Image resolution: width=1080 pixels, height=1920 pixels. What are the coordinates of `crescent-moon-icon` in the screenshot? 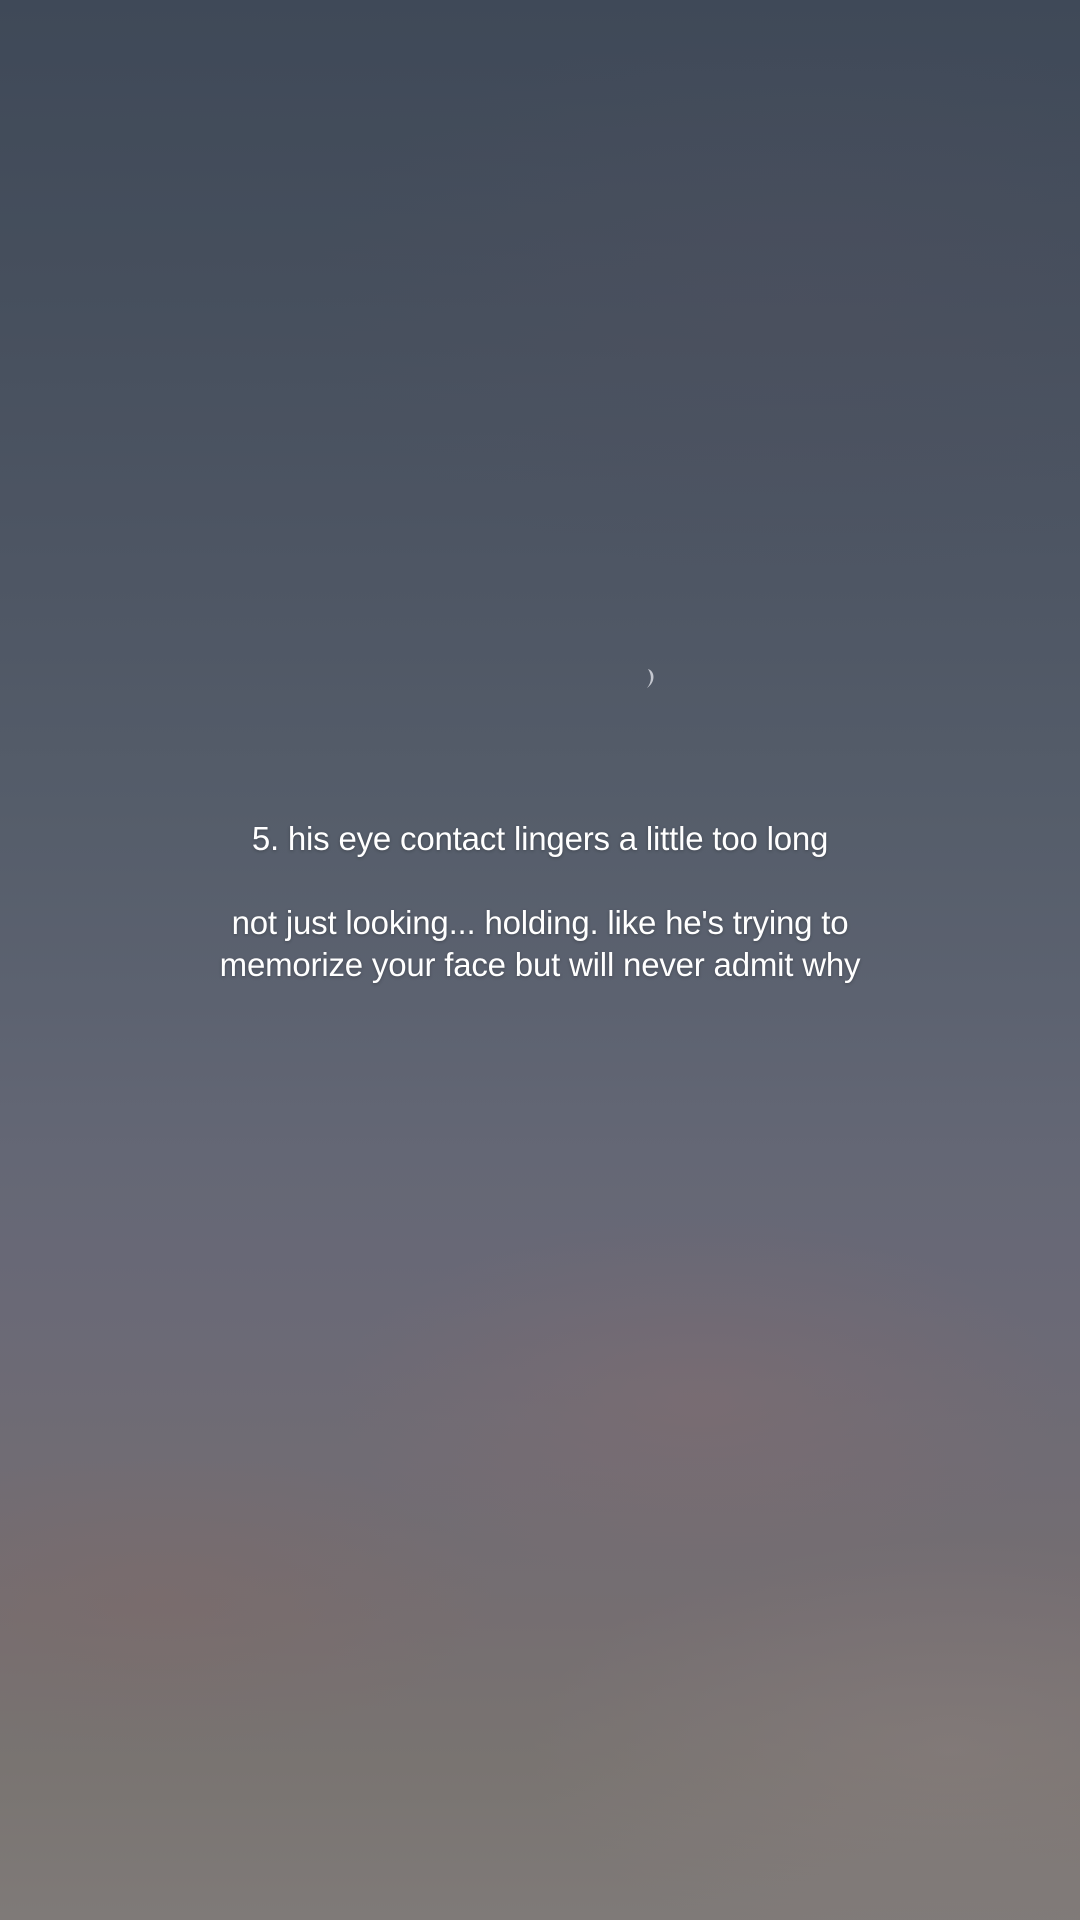 It's located at (650, 678).